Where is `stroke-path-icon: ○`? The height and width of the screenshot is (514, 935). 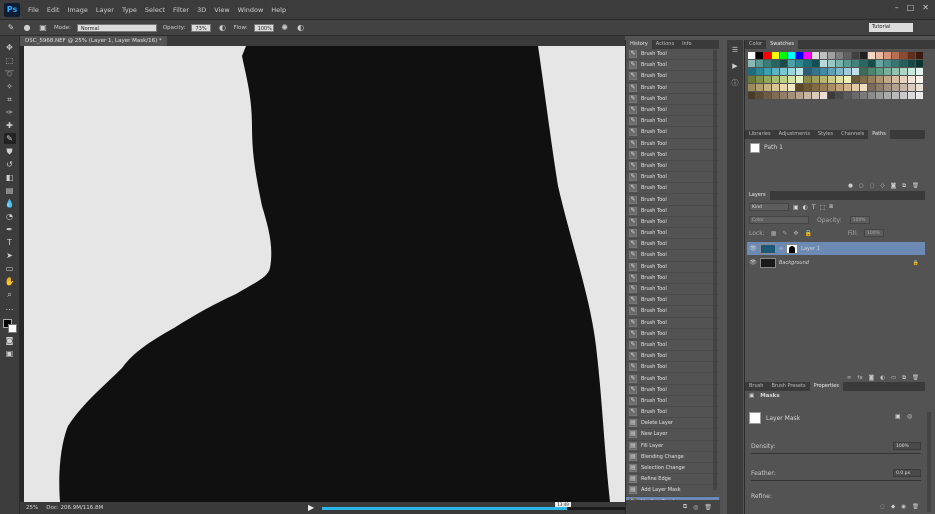 stroke-path-icon: ○ is located at coordinates (861, 186).